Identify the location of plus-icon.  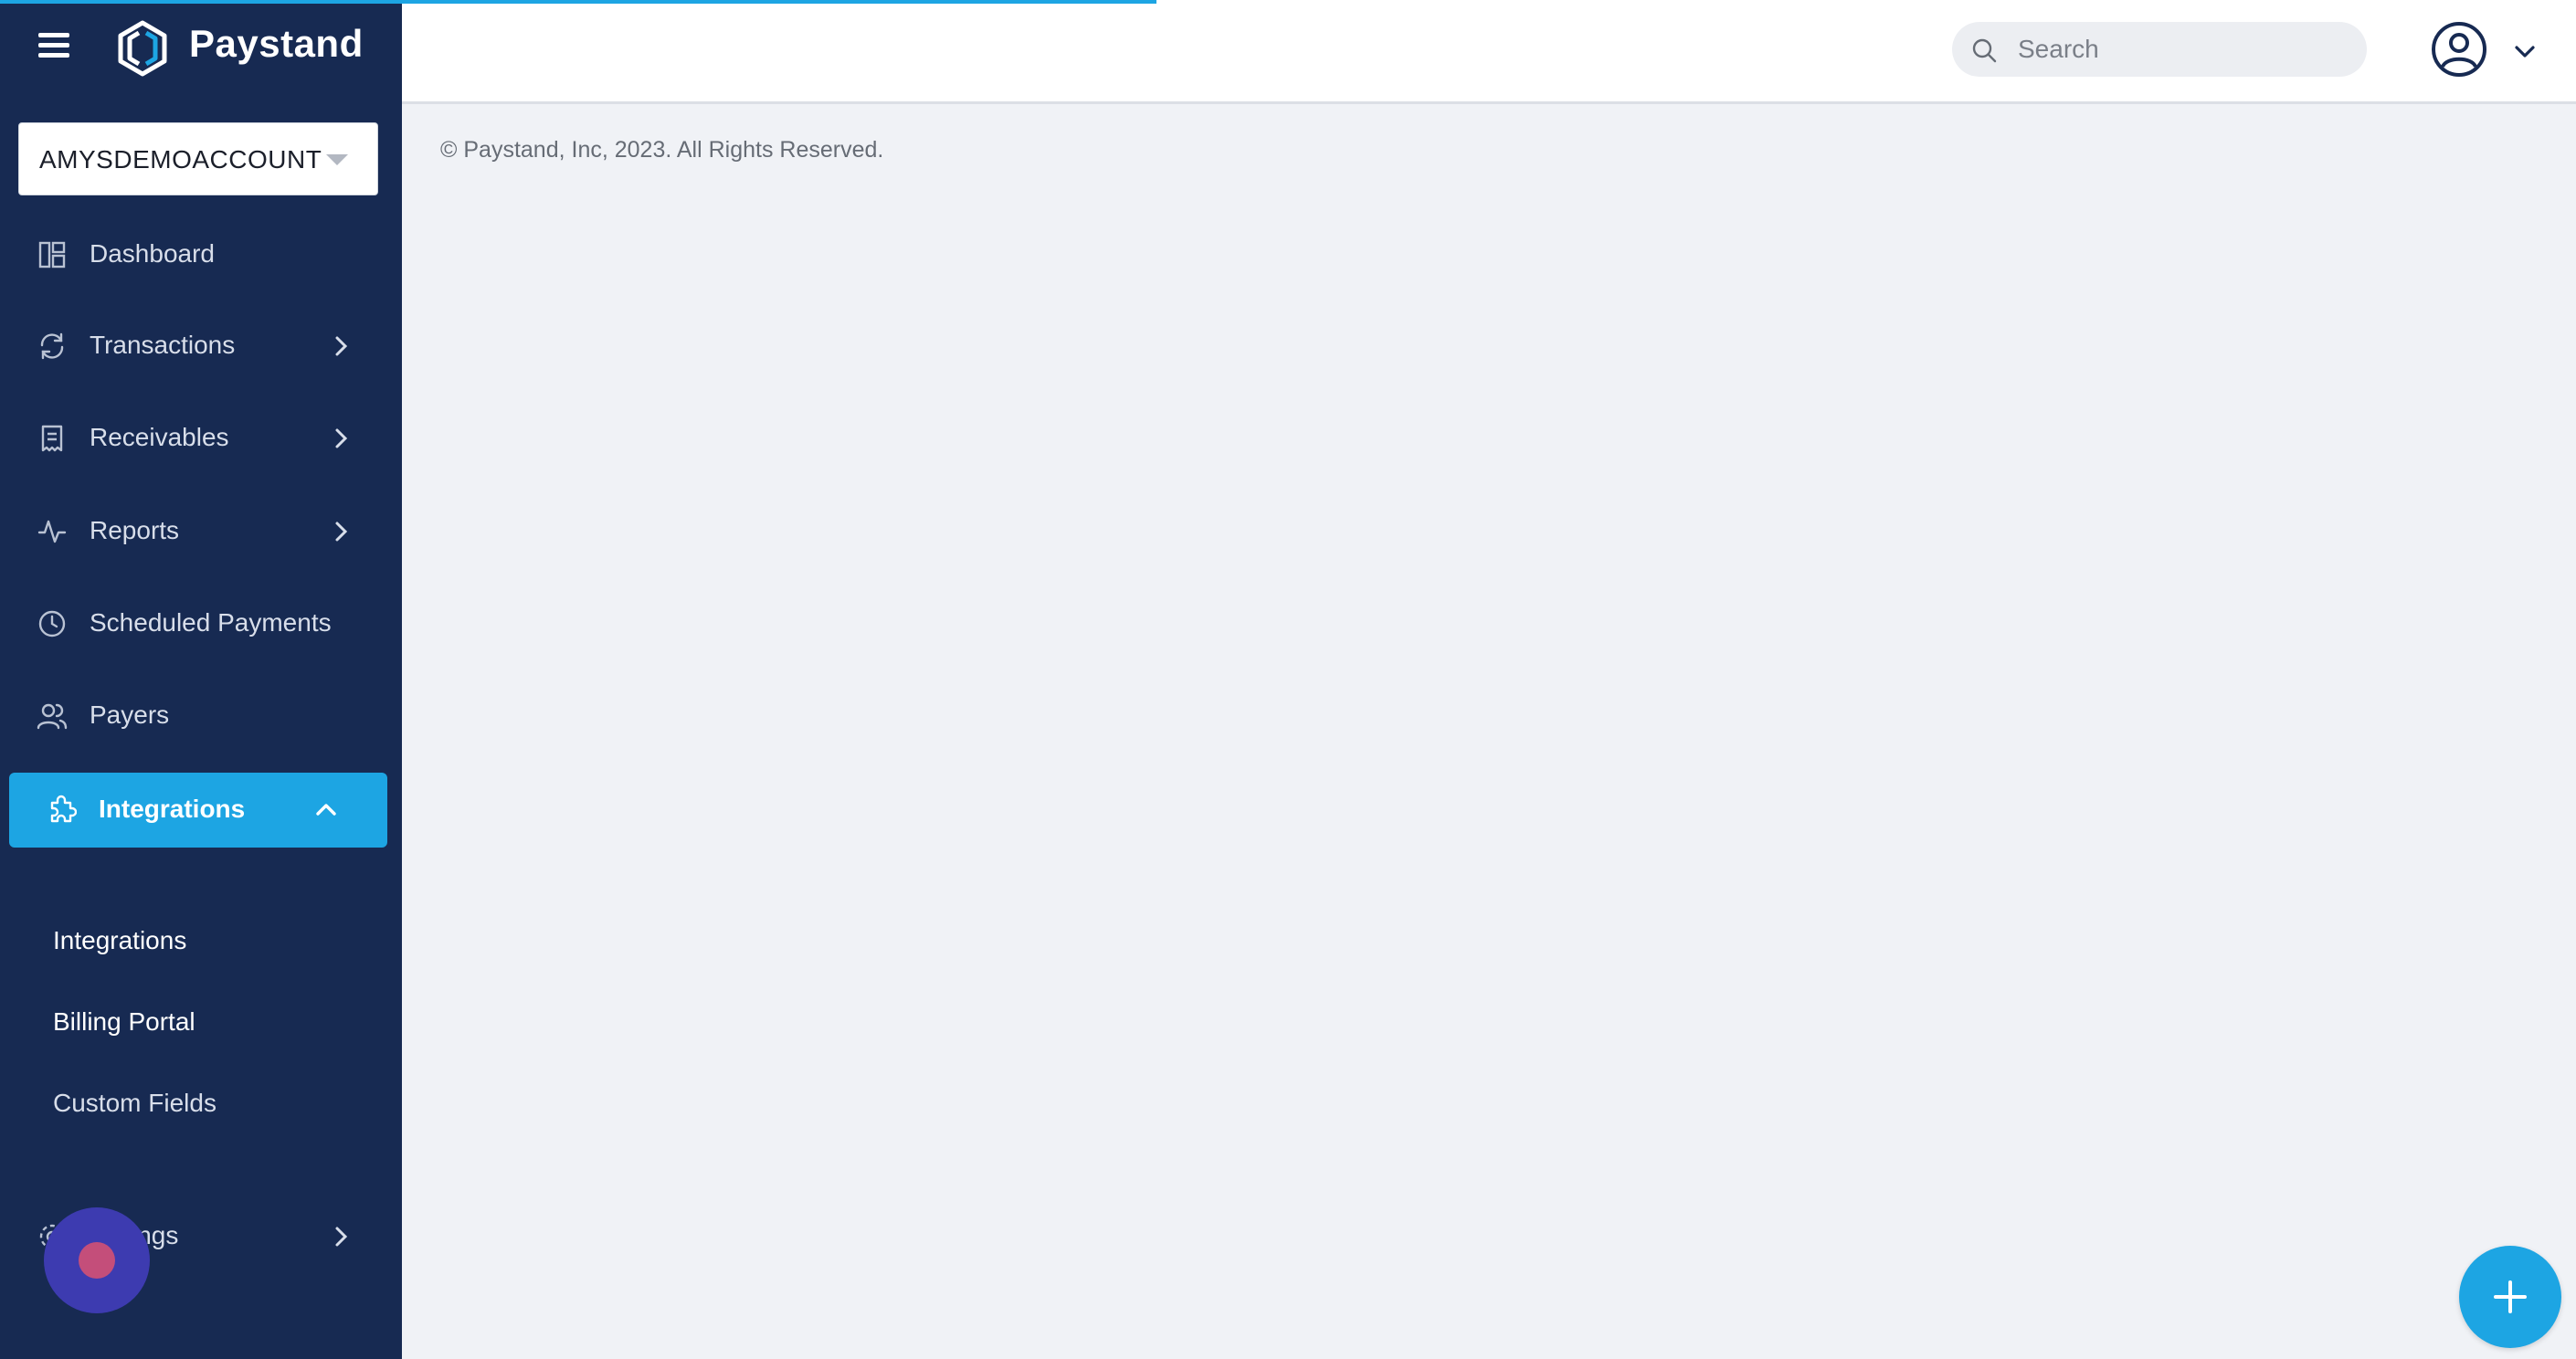
(2510, 1296).